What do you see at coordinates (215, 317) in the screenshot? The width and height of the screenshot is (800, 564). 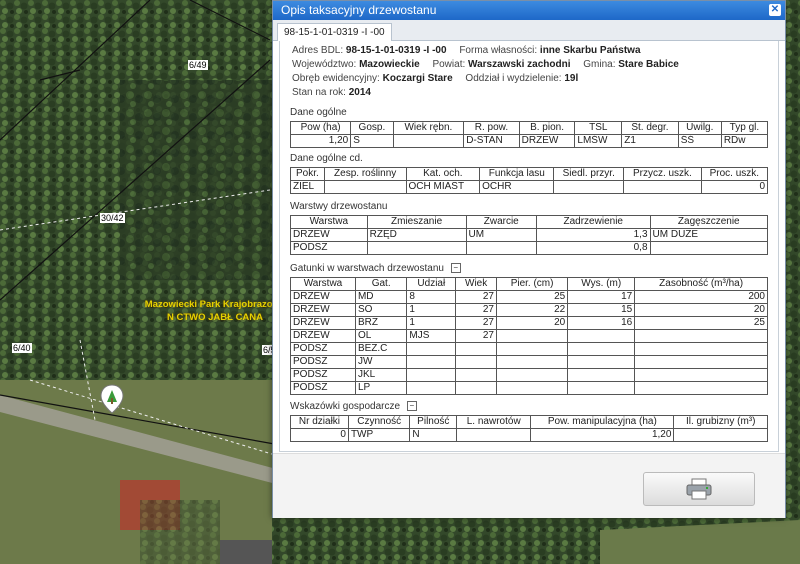 I see `reserve-label-line2: N CTWO JABŁ CANA` at bounding box center [215, 317].